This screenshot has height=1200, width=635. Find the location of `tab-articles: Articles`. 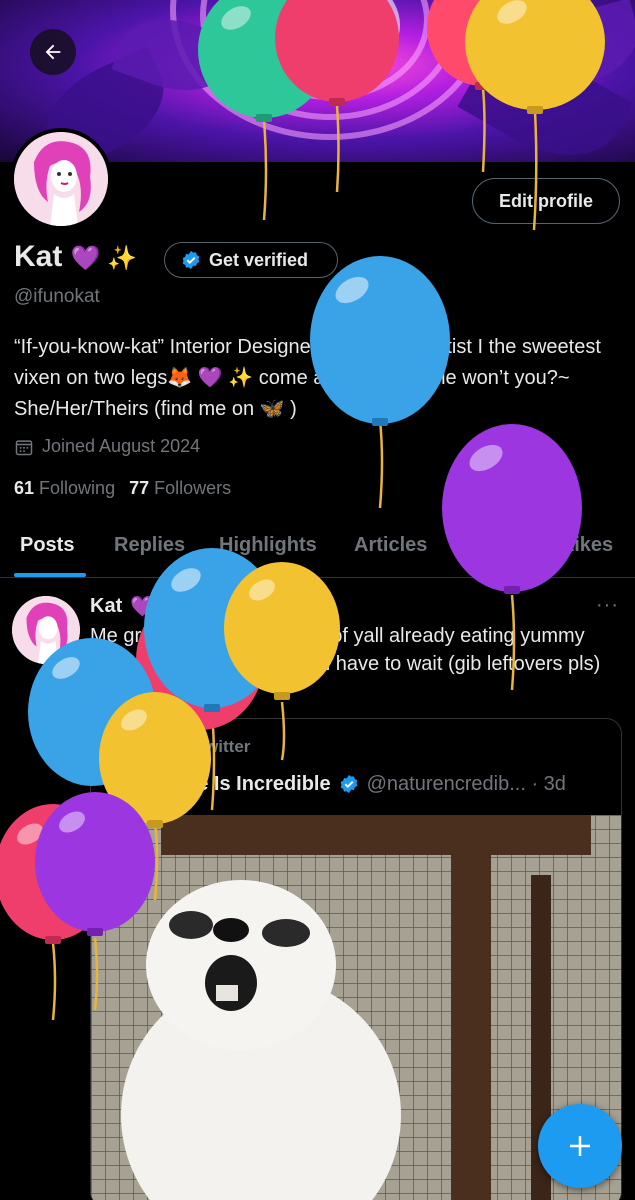

tab-articles: Articles is located at coordinates (390, 545).